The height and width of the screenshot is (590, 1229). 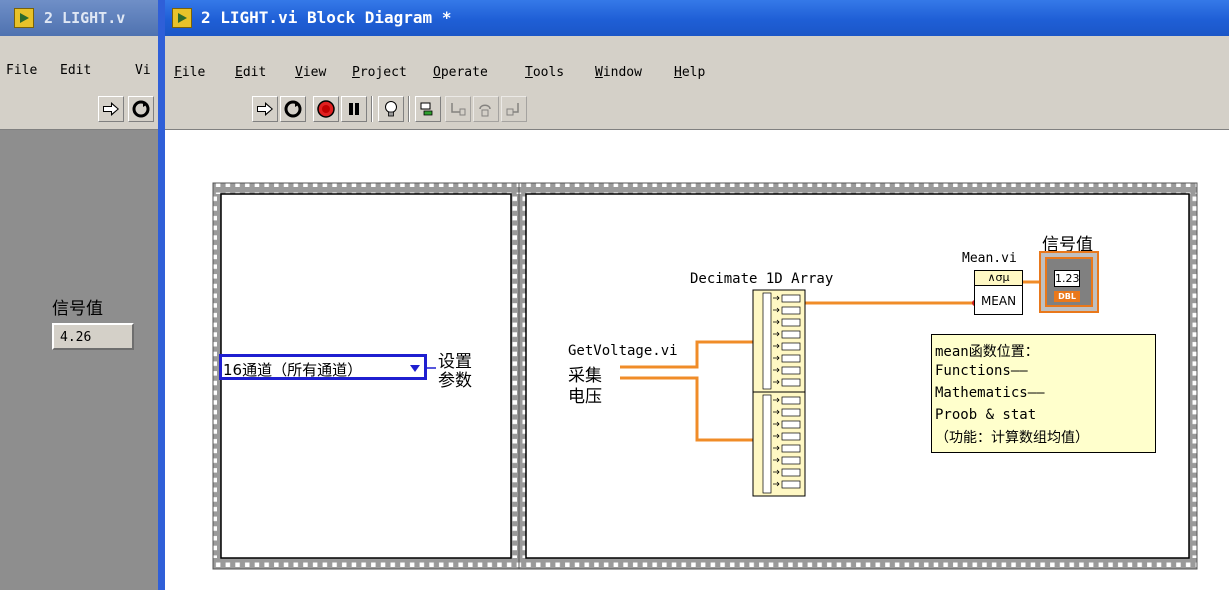 What do you see at coordinates (989, 258) in the screenshot?
I see `mean-vi-label: Mean.vi` at bounding box center [989, 258].